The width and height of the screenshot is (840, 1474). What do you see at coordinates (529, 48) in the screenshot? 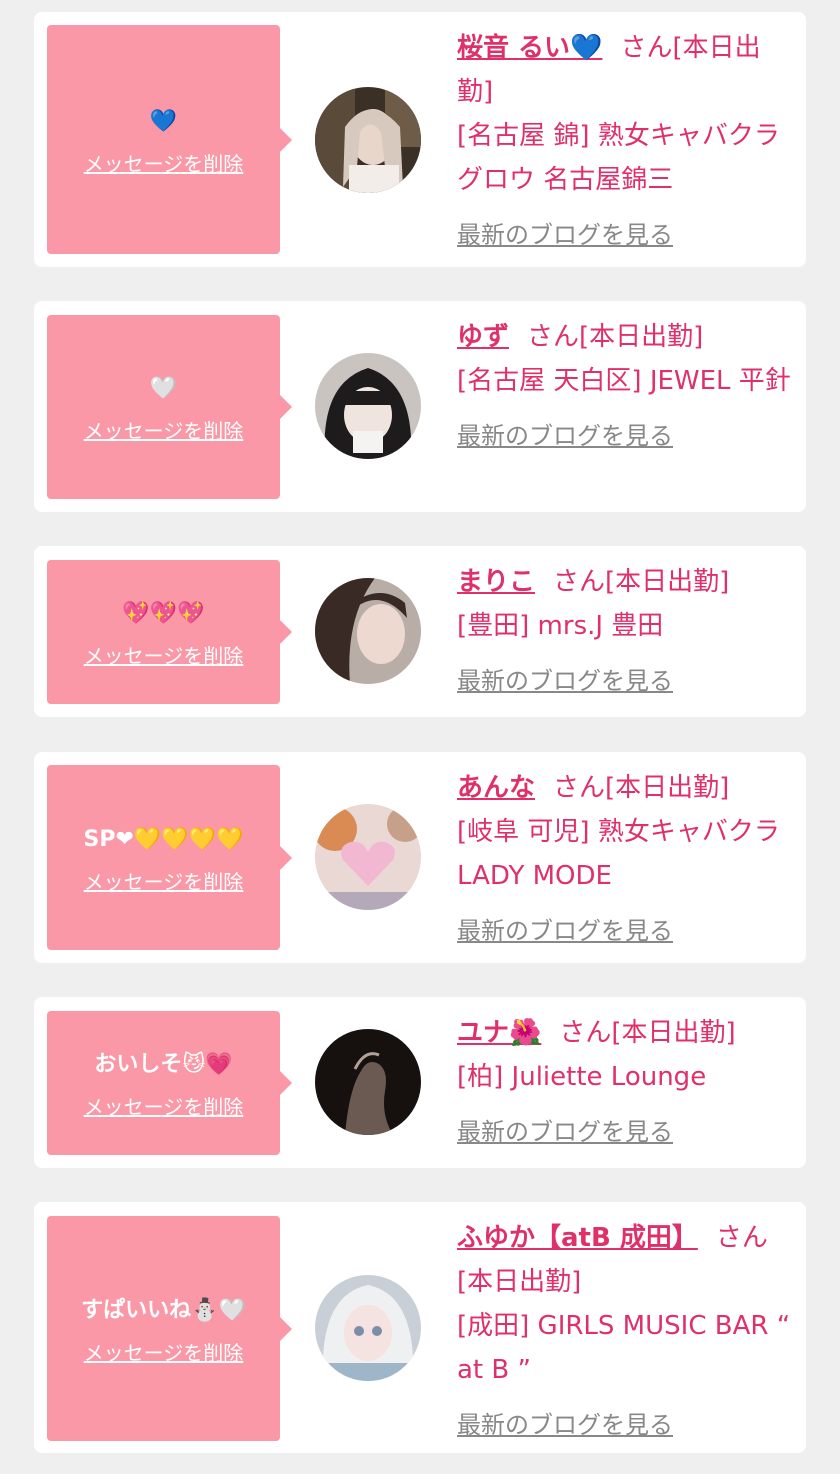
I see `girl-name-link: 桜音 るい💙` at bounding box center [529, 48].